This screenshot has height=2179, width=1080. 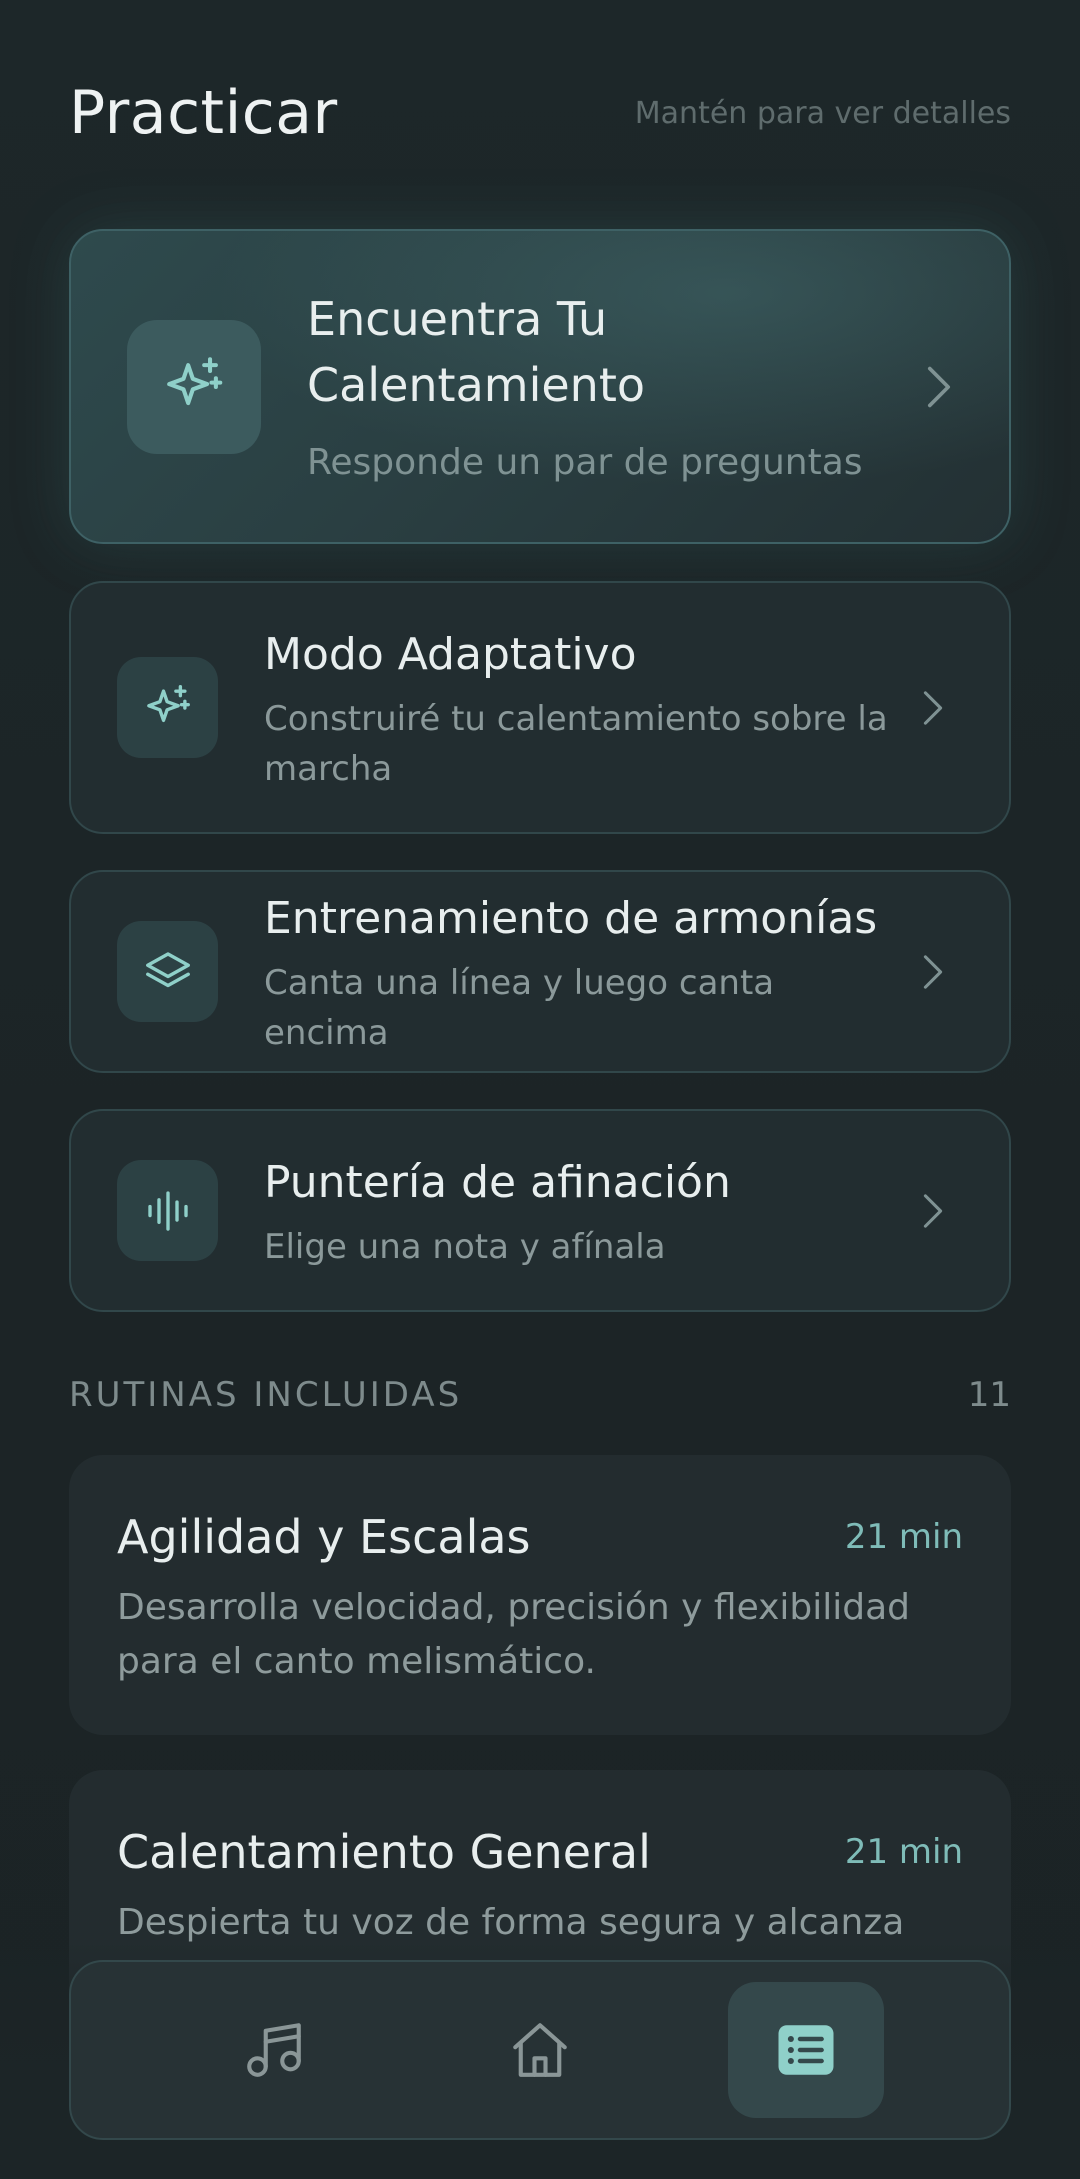 I want to click on routines-count: 11, so click(x=989, y=1395).